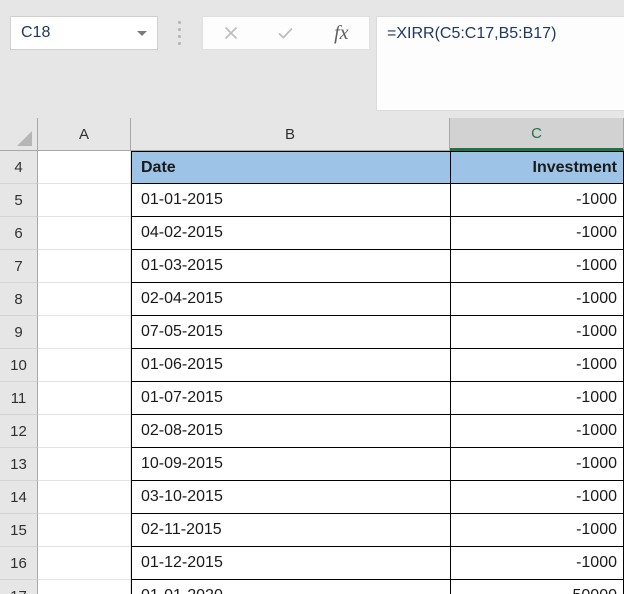  Describe the element at coordinates (84, 563) in the screenshot. I see `cell-a16` at that location.